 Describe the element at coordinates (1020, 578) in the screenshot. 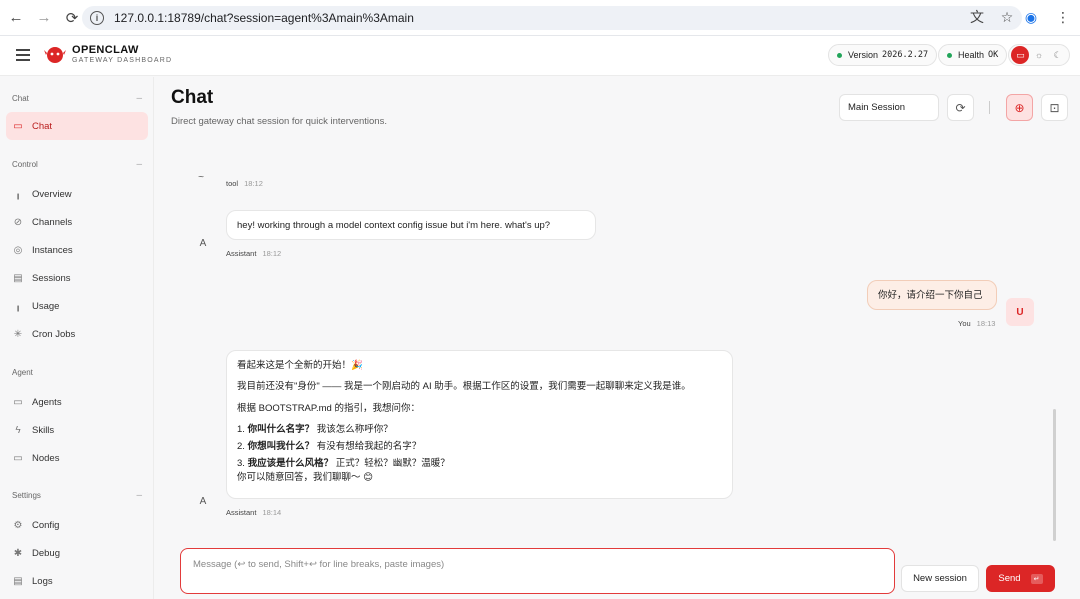

I see `send-button: Send ↵` at that location.